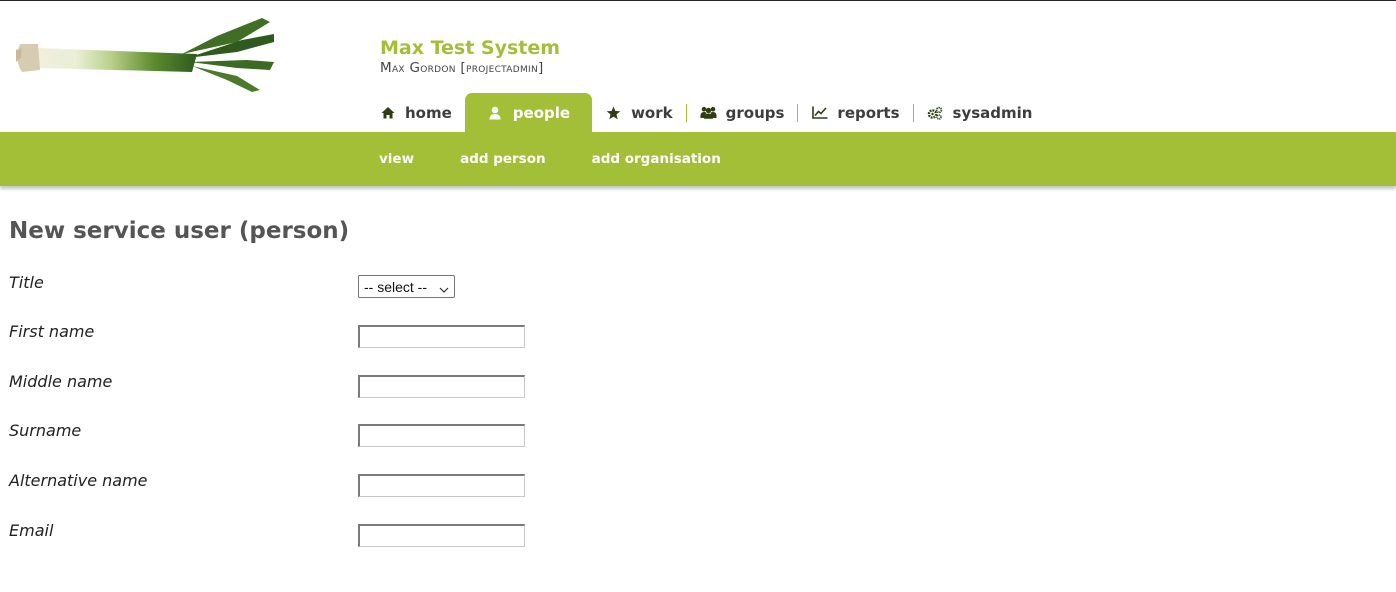  What do you see at coordinates (387, 112) in the screenshot?
I see `home-icon` at bounding box center [387, 112].